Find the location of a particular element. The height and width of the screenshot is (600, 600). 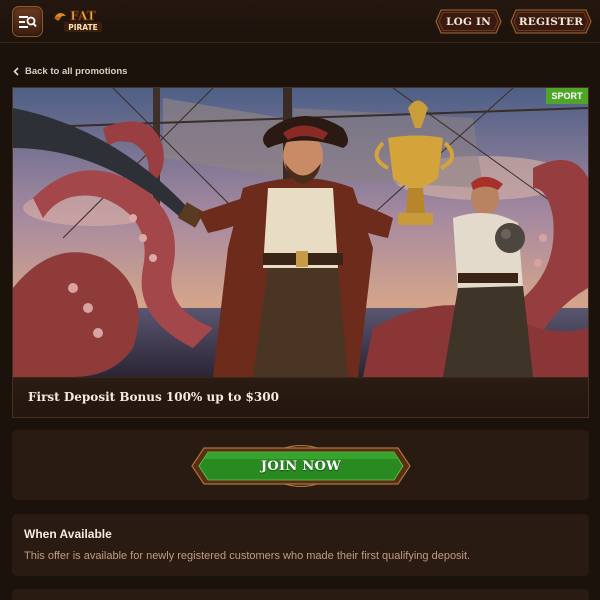

promo-title-bar: First Deposit Bonus 100% up to $300 is located at coordinates (300, 397).